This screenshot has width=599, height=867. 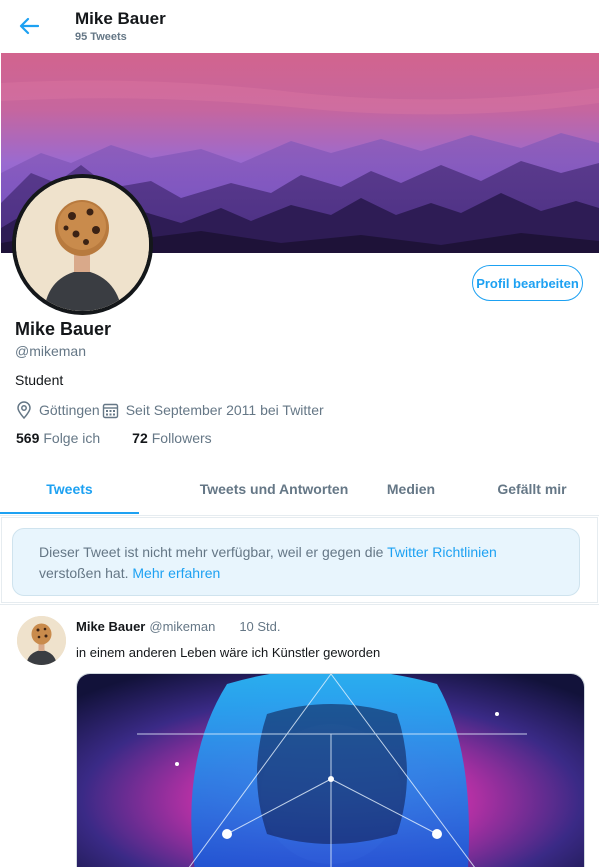 What do you see at coordinates (224, 410) in the screenshot?
I see `profile-joined: Seit September 2011 bei Twitter` at bounding box center [224, 410].